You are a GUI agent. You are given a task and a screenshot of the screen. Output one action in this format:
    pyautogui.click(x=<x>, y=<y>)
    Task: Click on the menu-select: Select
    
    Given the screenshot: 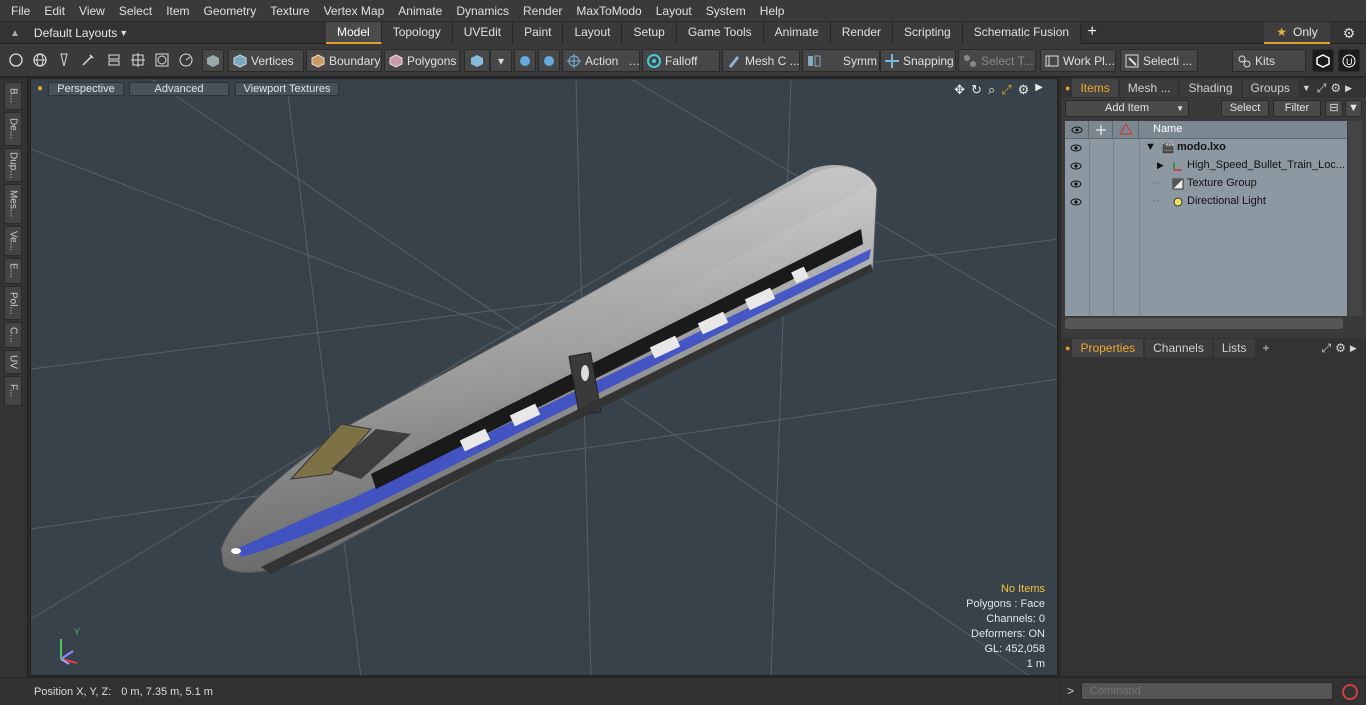 What is the action you would take?
    pyautogui.click(x=135, y=11)
    